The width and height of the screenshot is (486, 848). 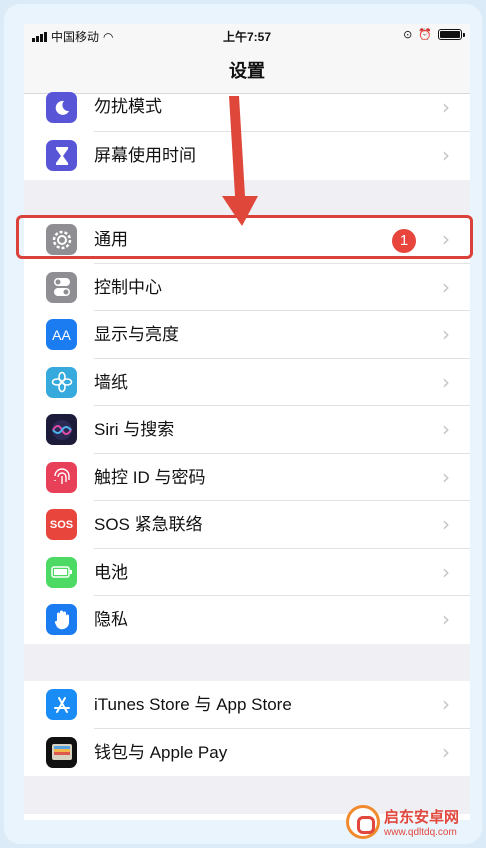 What do you see at coordinates (363, 822) in the screenshot?
I see `watermark-logo-icon` at bounding box center [363, 822].